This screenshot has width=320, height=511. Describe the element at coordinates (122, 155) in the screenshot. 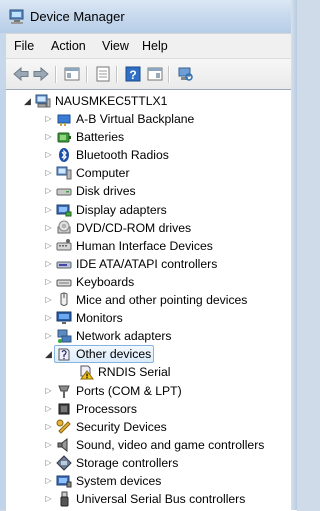

I see `category-label: Bluetooth Radios` at that location.